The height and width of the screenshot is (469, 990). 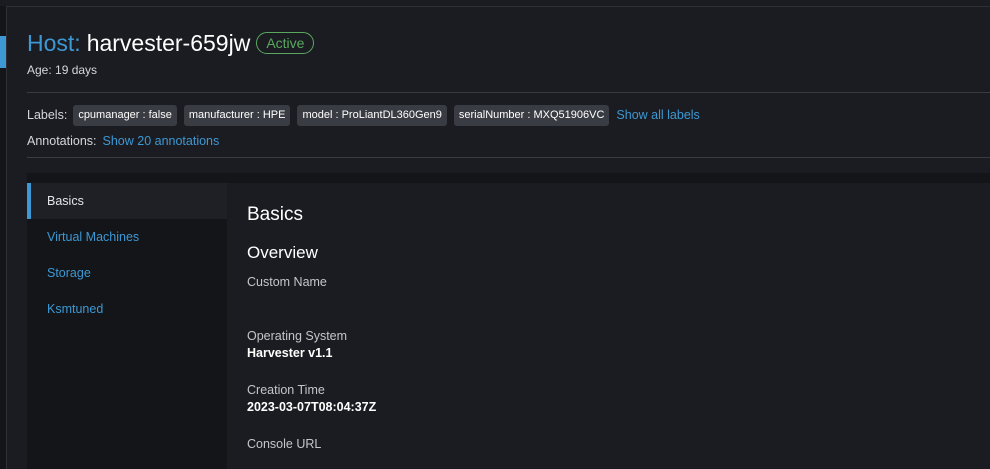 I want to click on tab-label: Virtual Machines, so click(x=93, y=237).